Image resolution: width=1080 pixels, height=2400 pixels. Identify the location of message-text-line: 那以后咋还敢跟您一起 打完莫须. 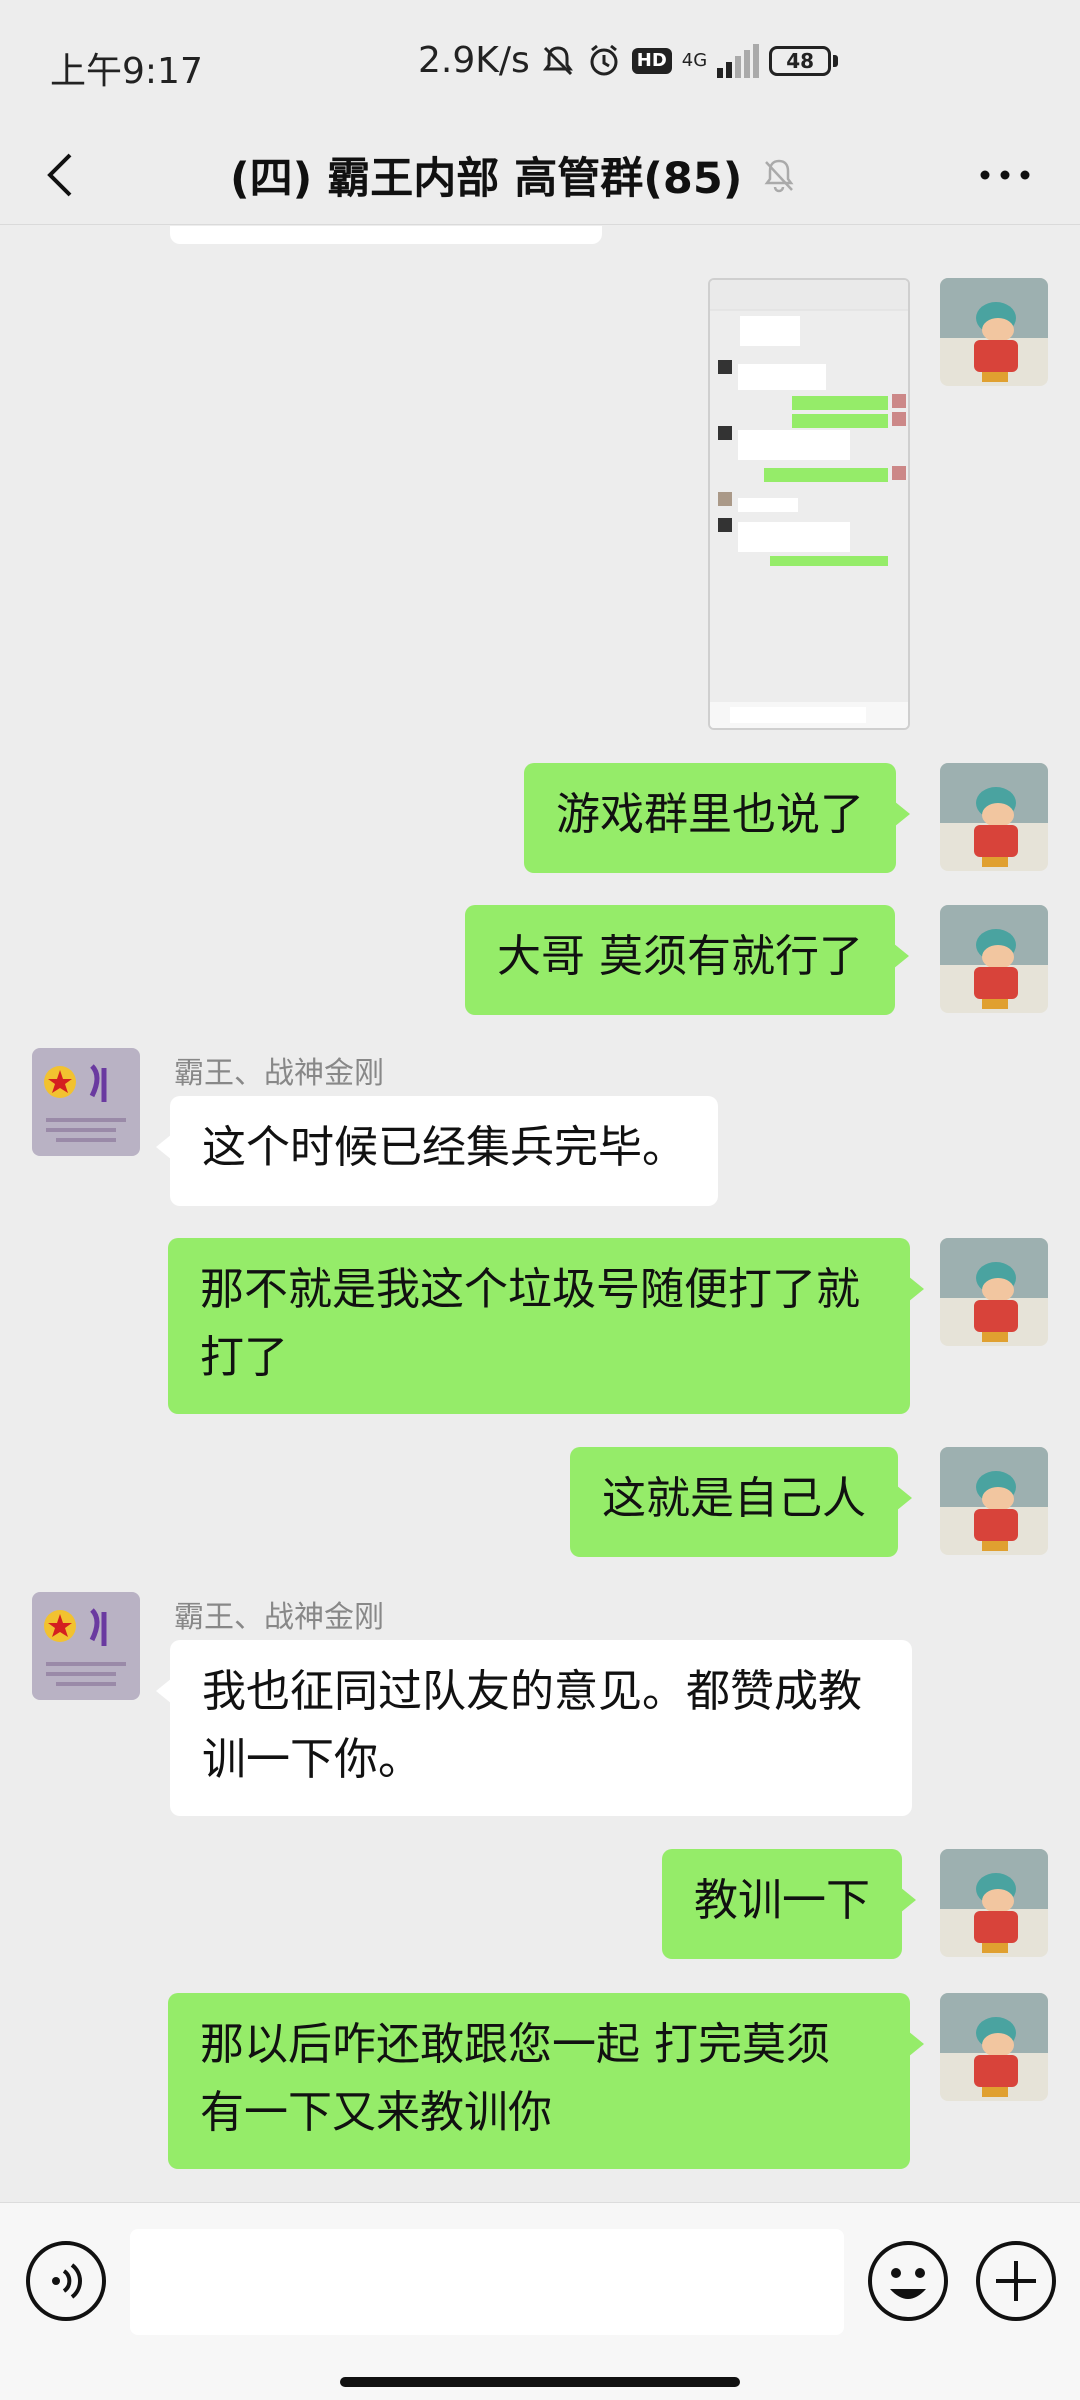
(515, 2044).